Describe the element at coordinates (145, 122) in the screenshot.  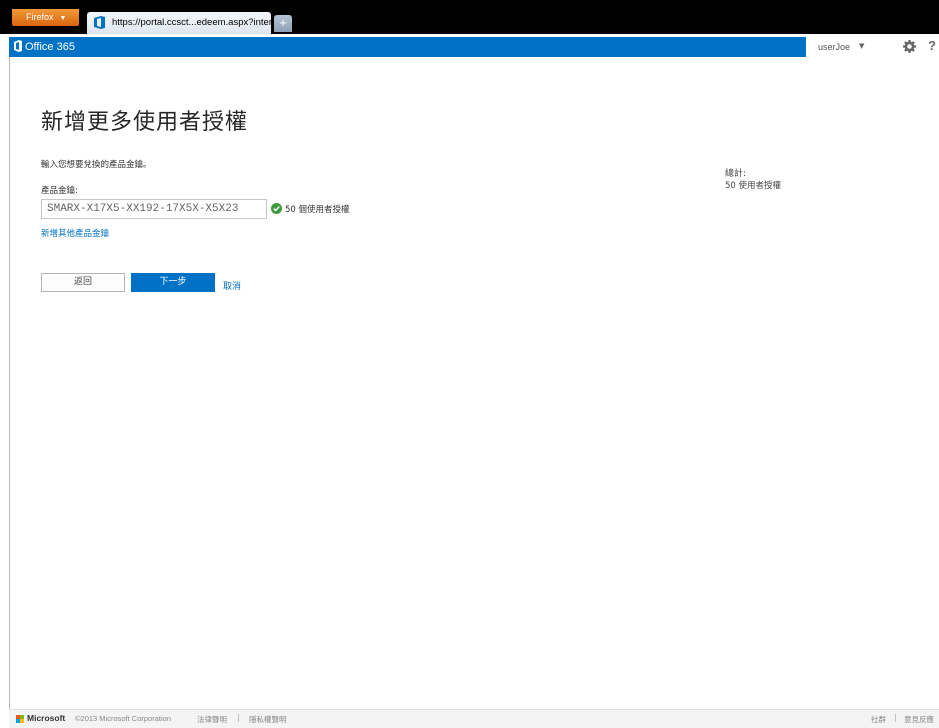
I see `page-title: 新增更多使用者授權` at that location.